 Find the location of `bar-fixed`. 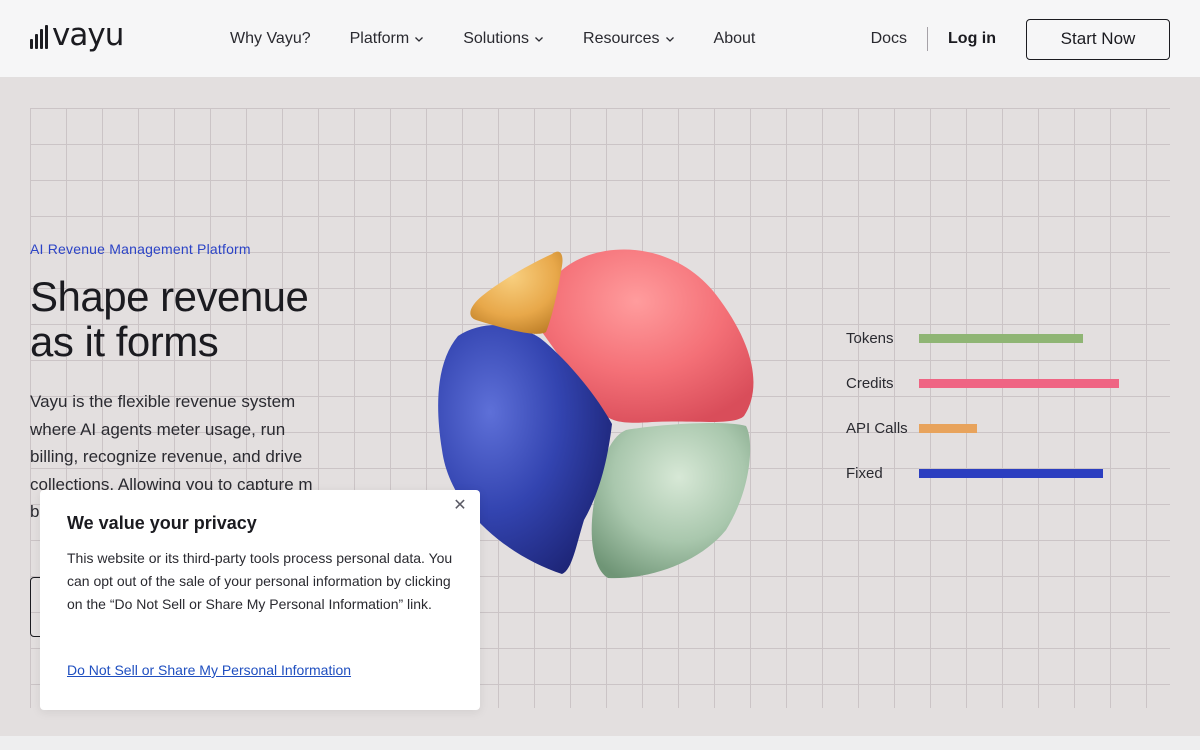

bar-fixed is located at coordinates (1011, 473).